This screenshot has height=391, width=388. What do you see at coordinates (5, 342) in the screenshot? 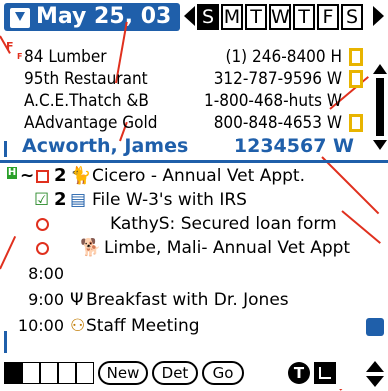
I see `range-marker` at bounding box center [5, 342].